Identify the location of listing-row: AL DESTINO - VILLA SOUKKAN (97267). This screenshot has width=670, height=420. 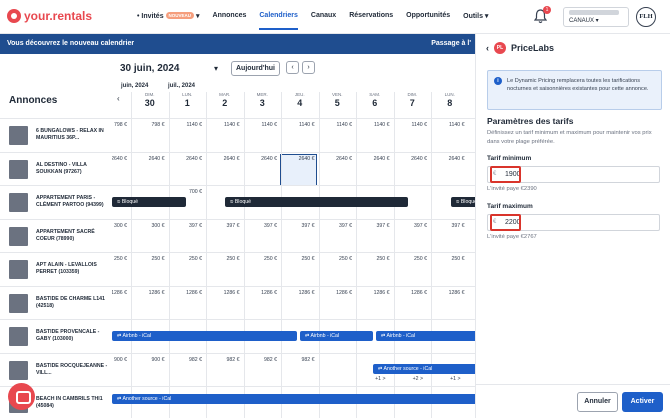
(56, 168).